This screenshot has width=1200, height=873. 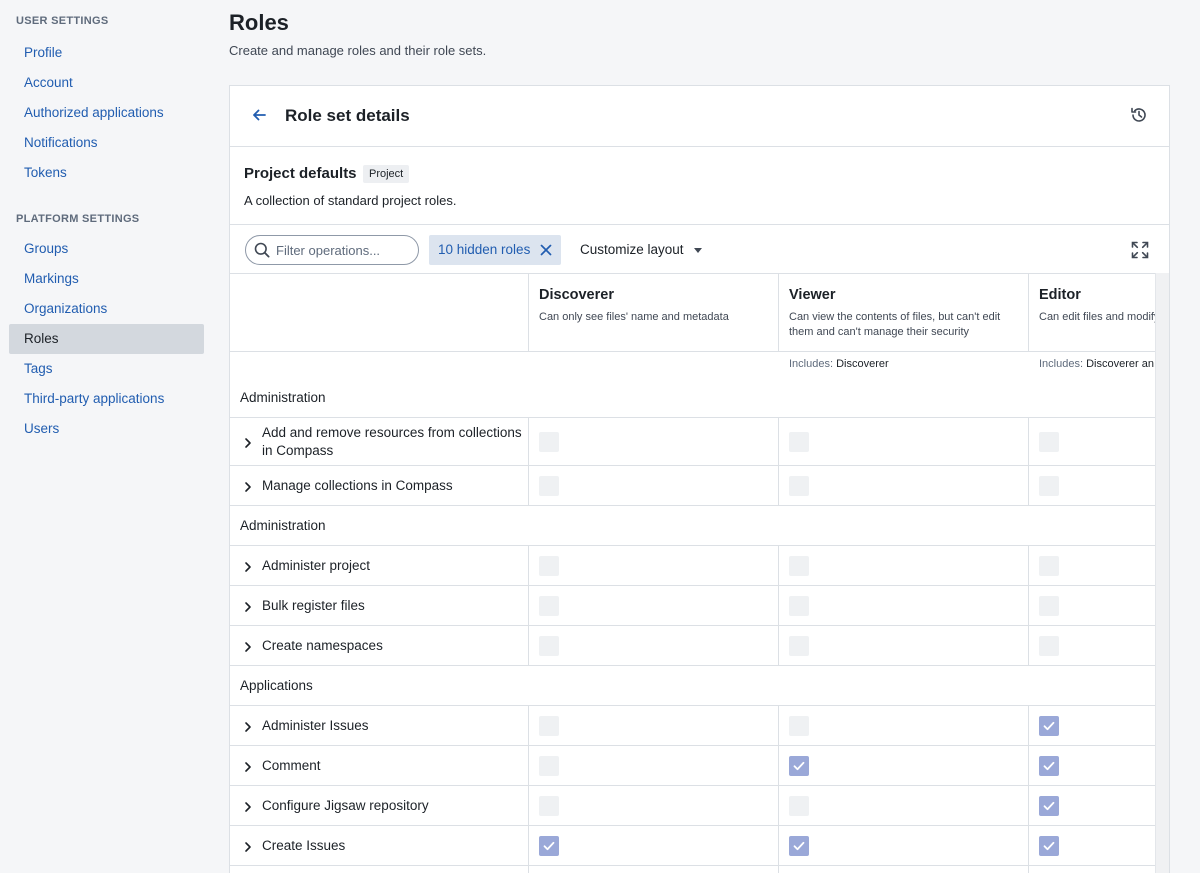 I want to click on table-row: Bulk register files, so click(x=693, y=606).